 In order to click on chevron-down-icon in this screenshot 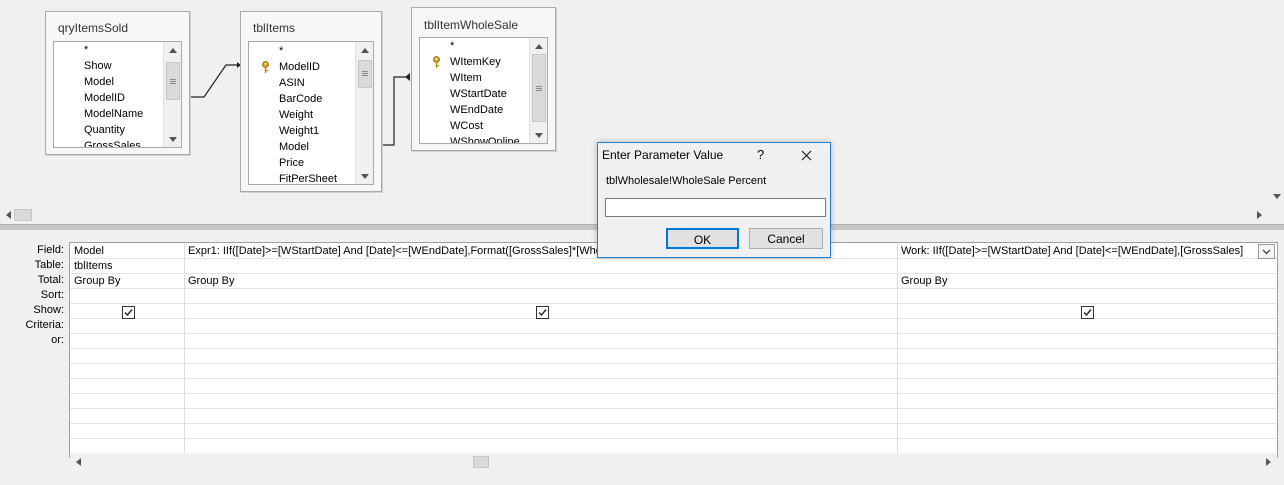, I will do `click(1266, 251)`.